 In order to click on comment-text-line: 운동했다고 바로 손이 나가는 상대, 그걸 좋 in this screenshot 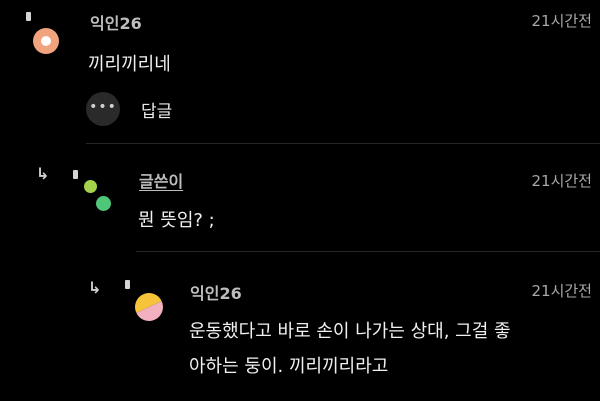, I will do `click(350, 331)`.